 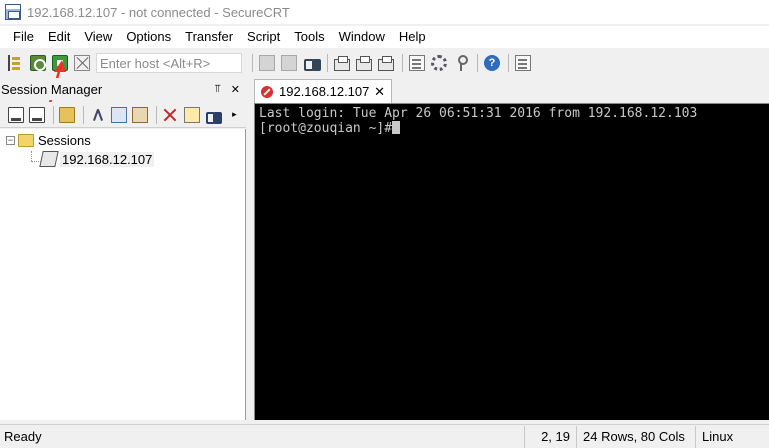 I want to click on session-manager-toolbar: ▸, so click(x=123, y=115).